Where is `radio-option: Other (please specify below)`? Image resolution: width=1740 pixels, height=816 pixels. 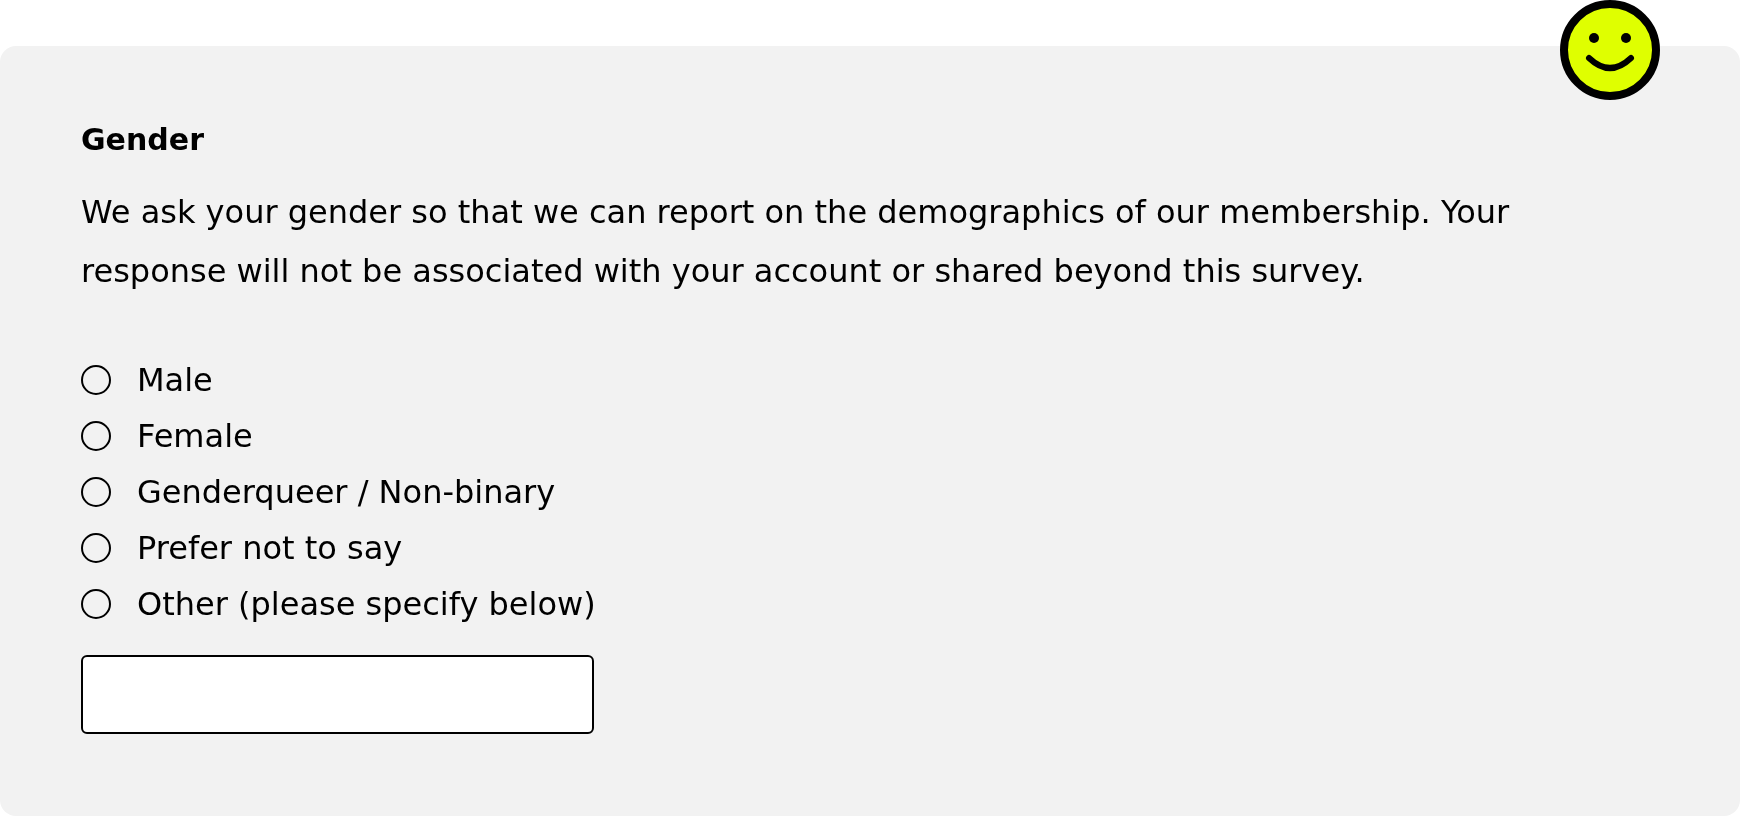
radio-option: Other (please specify below) is located at coordinates (338, 604).